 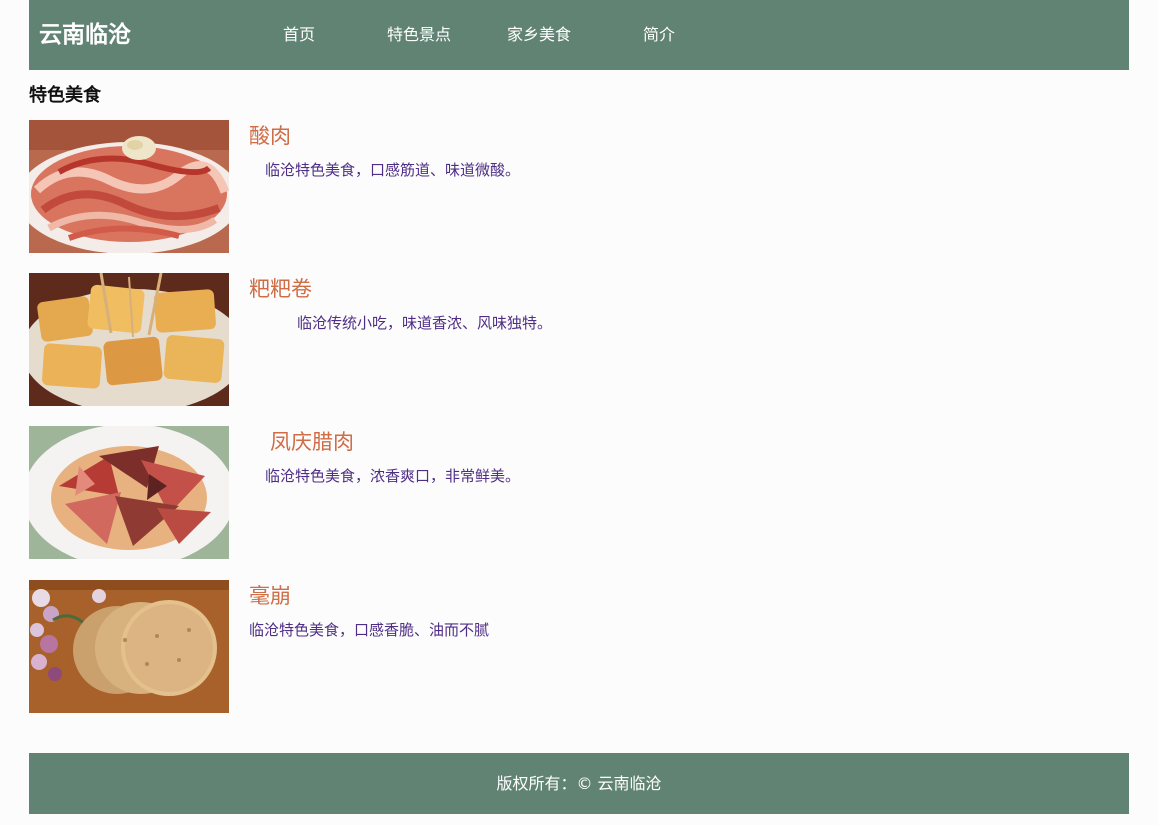 What do you see at coordinates (65, 95) in the screenshot?
I see `section-heading: 特色美食` at bounding box center [65, 95].